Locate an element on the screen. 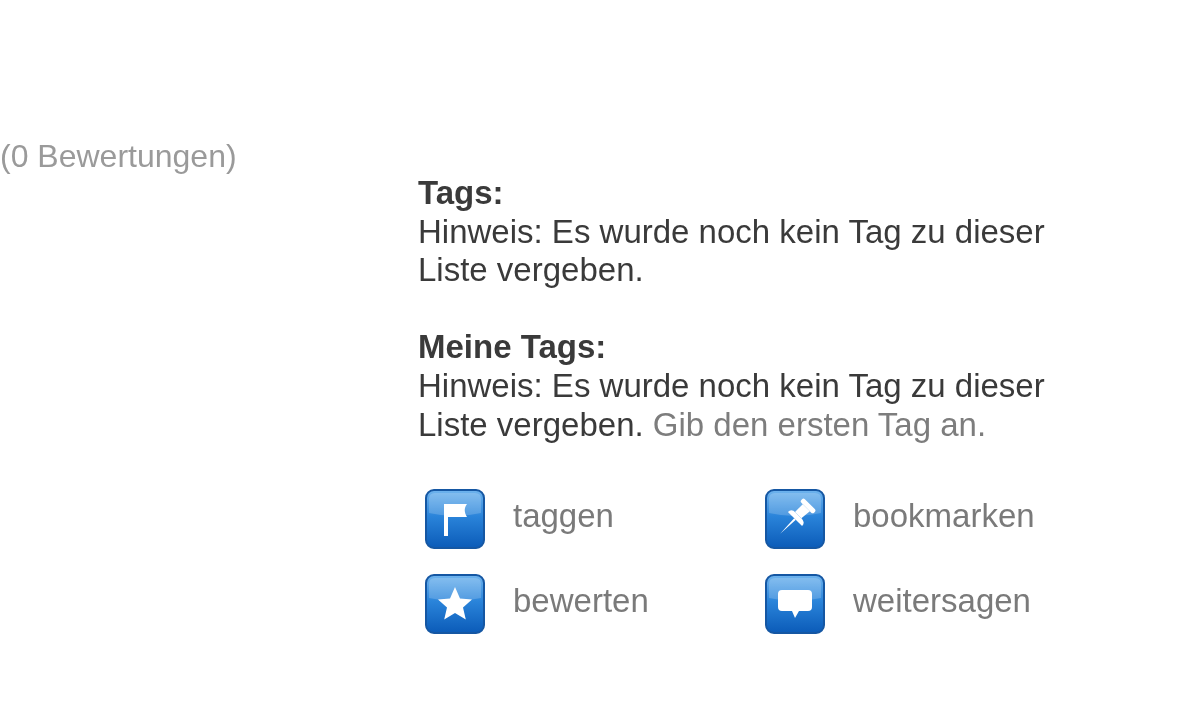 This screenshot has height=720, width=1200. section-heading: Meine Tags: is located at coordinates (512, 347).